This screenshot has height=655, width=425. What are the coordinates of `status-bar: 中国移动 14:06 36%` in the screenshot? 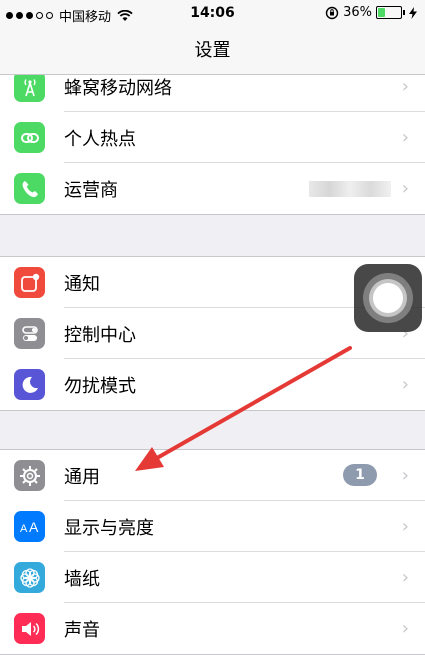 It's located at (212, 14).